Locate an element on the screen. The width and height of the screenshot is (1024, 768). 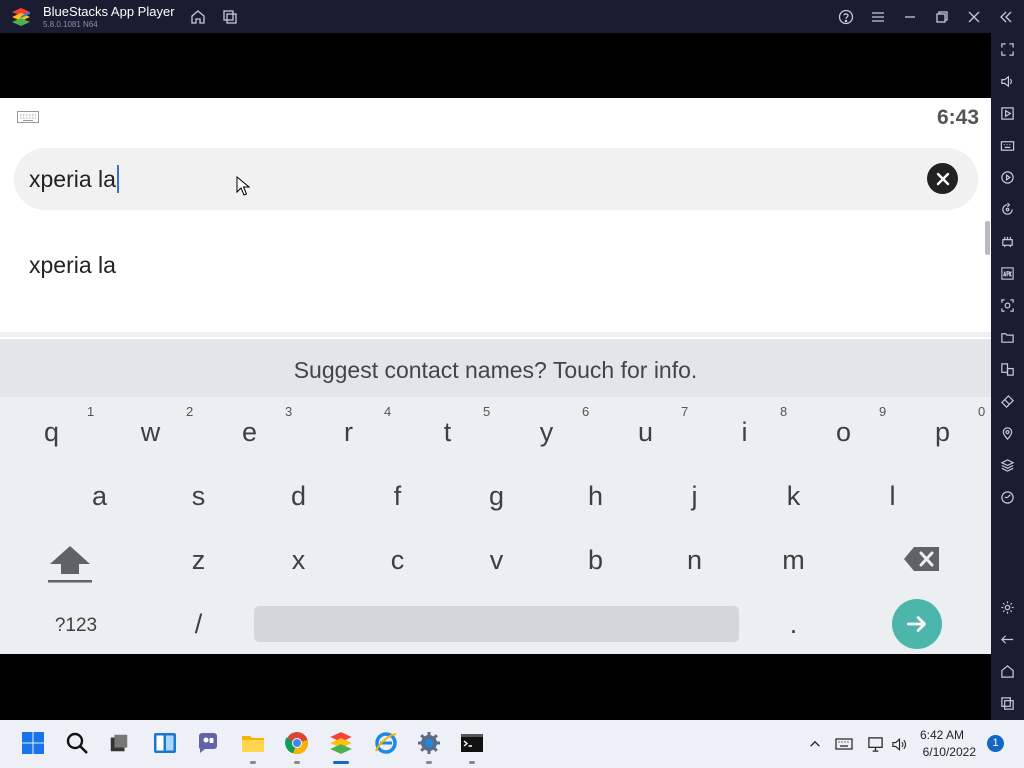
settings-icon is located at coordinates (1007, 607).